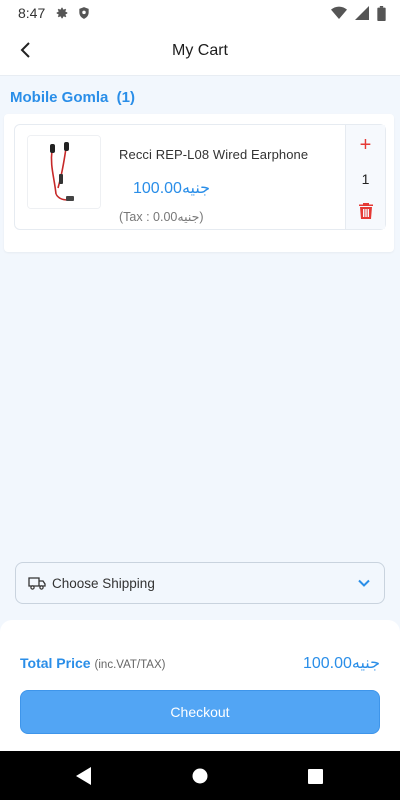 This screenshot has height=800, width=400. Describe the element at coordinates (92, 663) in the screenshot. I see `total-price-label: Total Price (inc.VAT/TAX)` at that location.